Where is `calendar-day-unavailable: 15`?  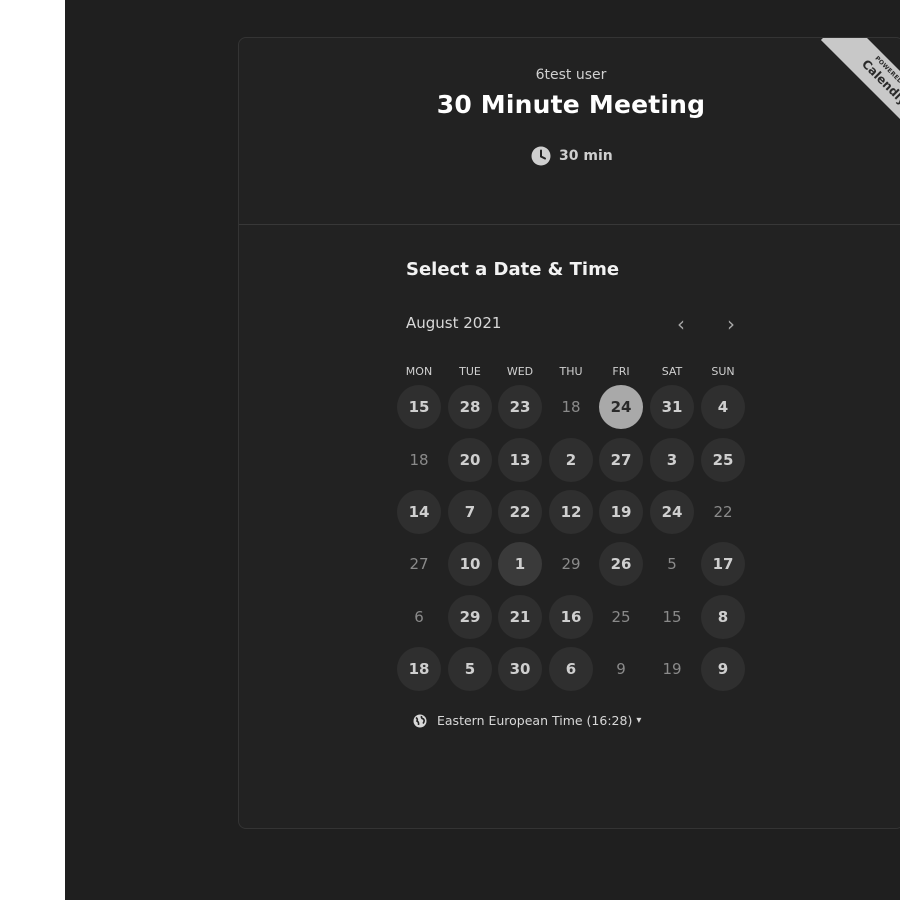 calendar-day-unavailable: 15 is located at coordinates (672, 617).